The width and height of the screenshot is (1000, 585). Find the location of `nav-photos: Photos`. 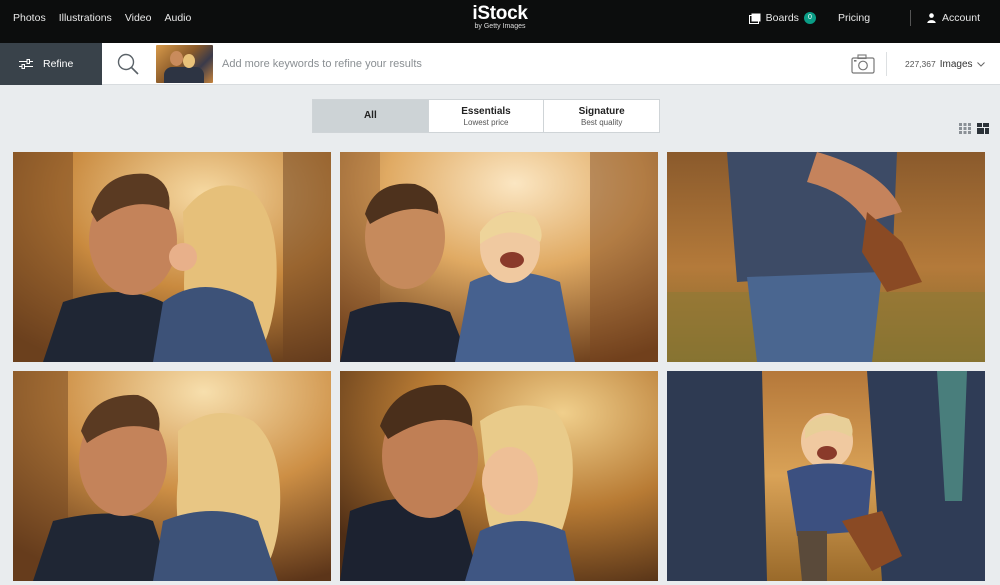

nav-photos: Photos is located at coordinates (29, 18).